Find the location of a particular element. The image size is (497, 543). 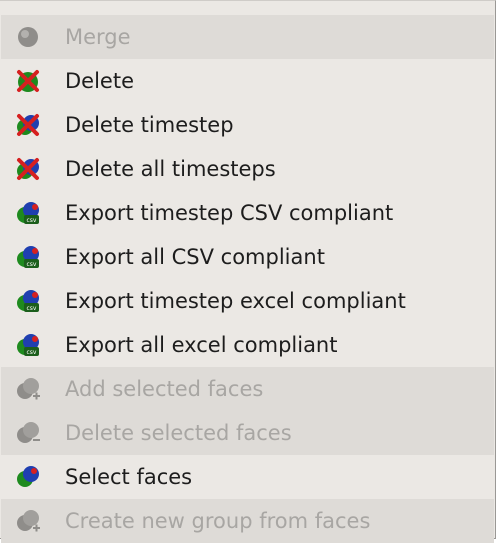

menu-item-label: Delete all timesteps is located at coordinates (170, 169).